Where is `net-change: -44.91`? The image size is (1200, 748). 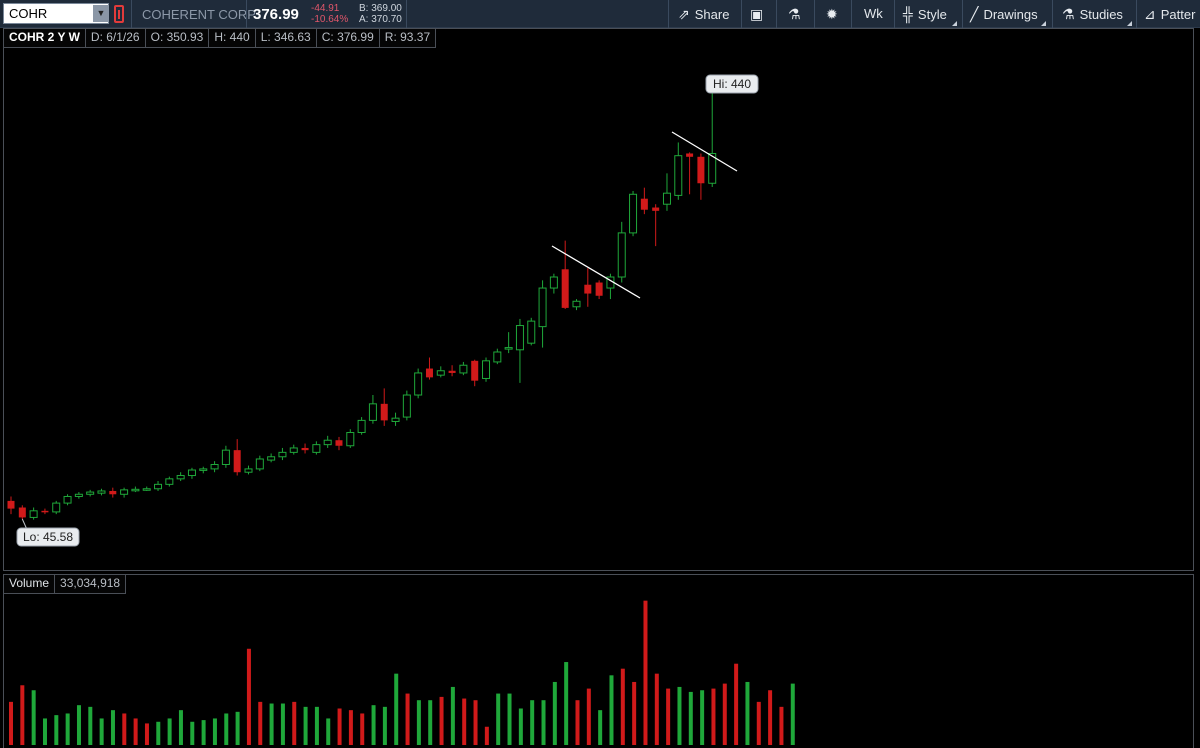 net-change: -44.91 is located at coordinates (325, 8).